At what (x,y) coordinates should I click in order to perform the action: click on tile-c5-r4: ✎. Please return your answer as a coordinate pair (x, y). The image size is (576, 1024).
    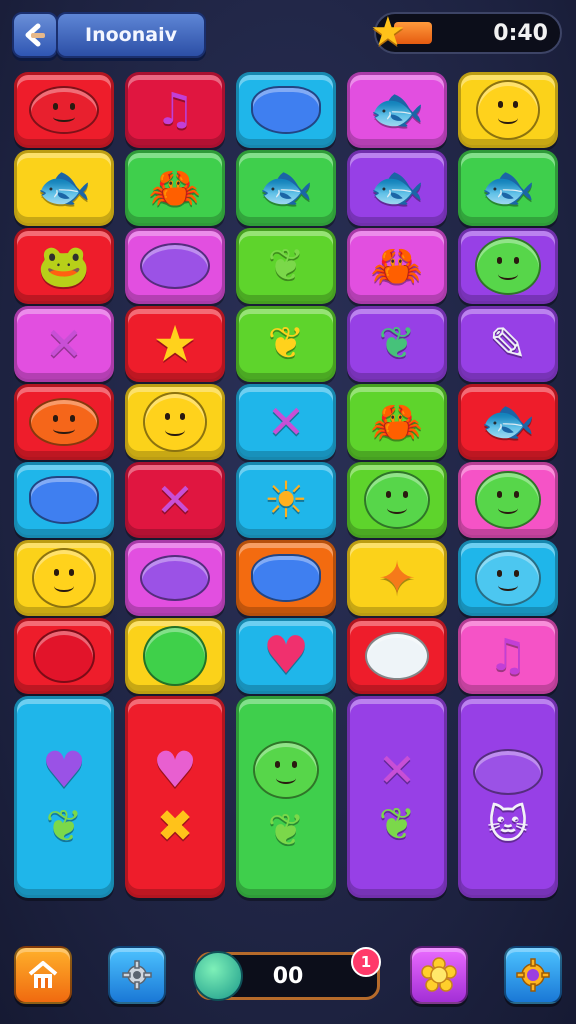
    Looking at the image, I should click on (508, 344).